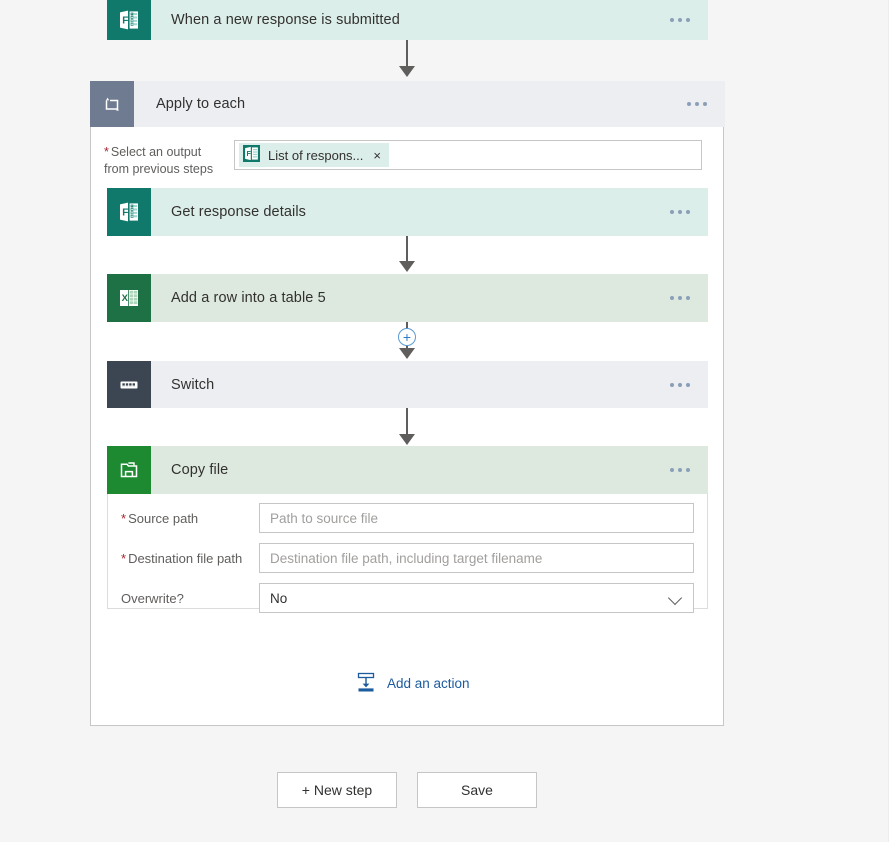 The width and height of the screenshot is (889, 842). I want to click on overwrite-label: Overwrite?, so click(152, 598).